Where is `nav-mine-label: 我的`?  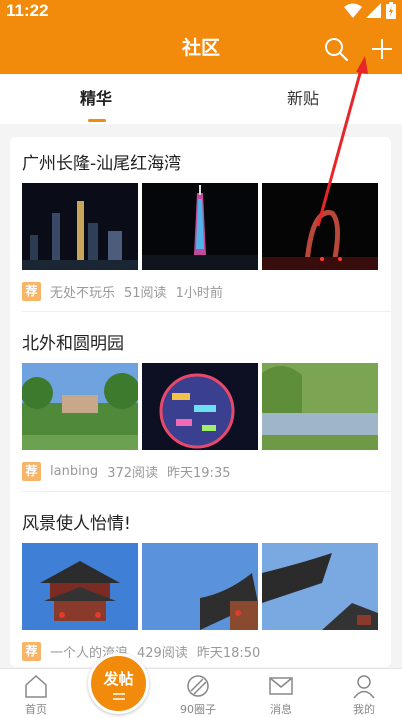 nav-mine-label: 我的 is located at coordinates (364, 709).